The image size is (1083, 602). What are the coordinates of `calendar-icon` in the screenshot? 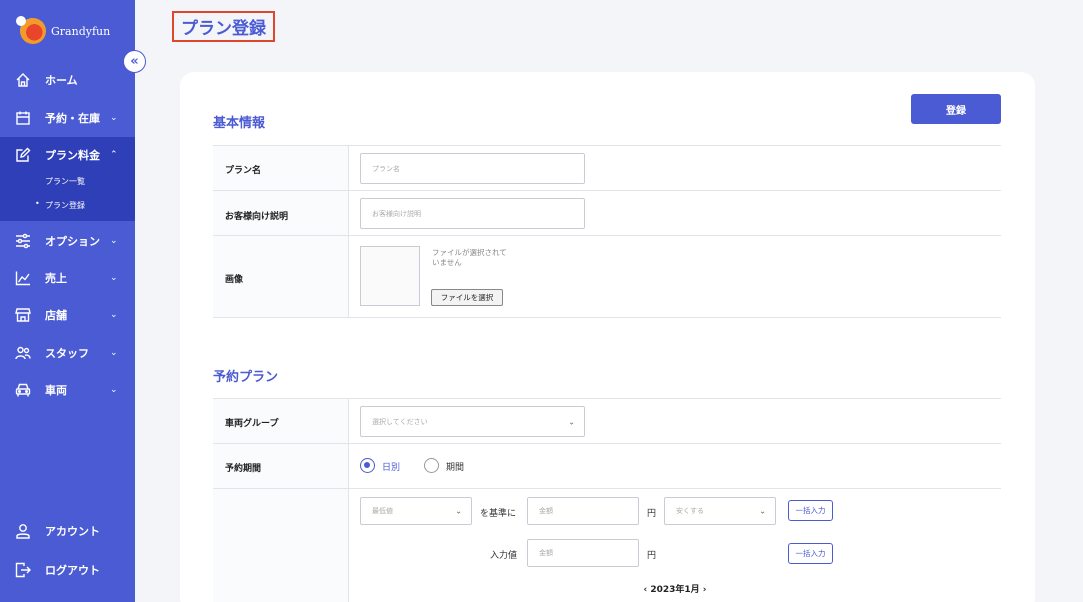 It's located at (23, 118).